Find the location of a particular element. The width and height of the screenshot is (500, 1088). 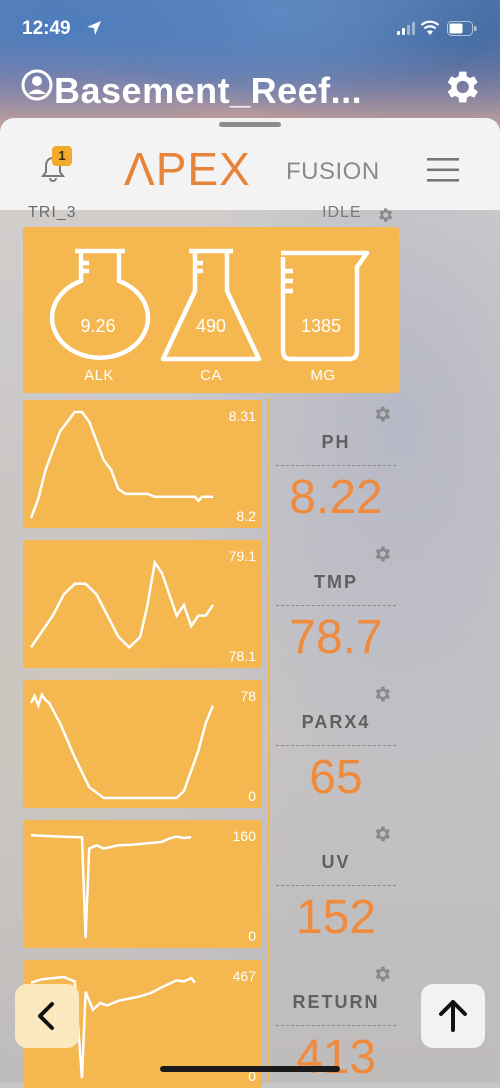

uv-axis-min: 0 is located at coordinates (252, 936).